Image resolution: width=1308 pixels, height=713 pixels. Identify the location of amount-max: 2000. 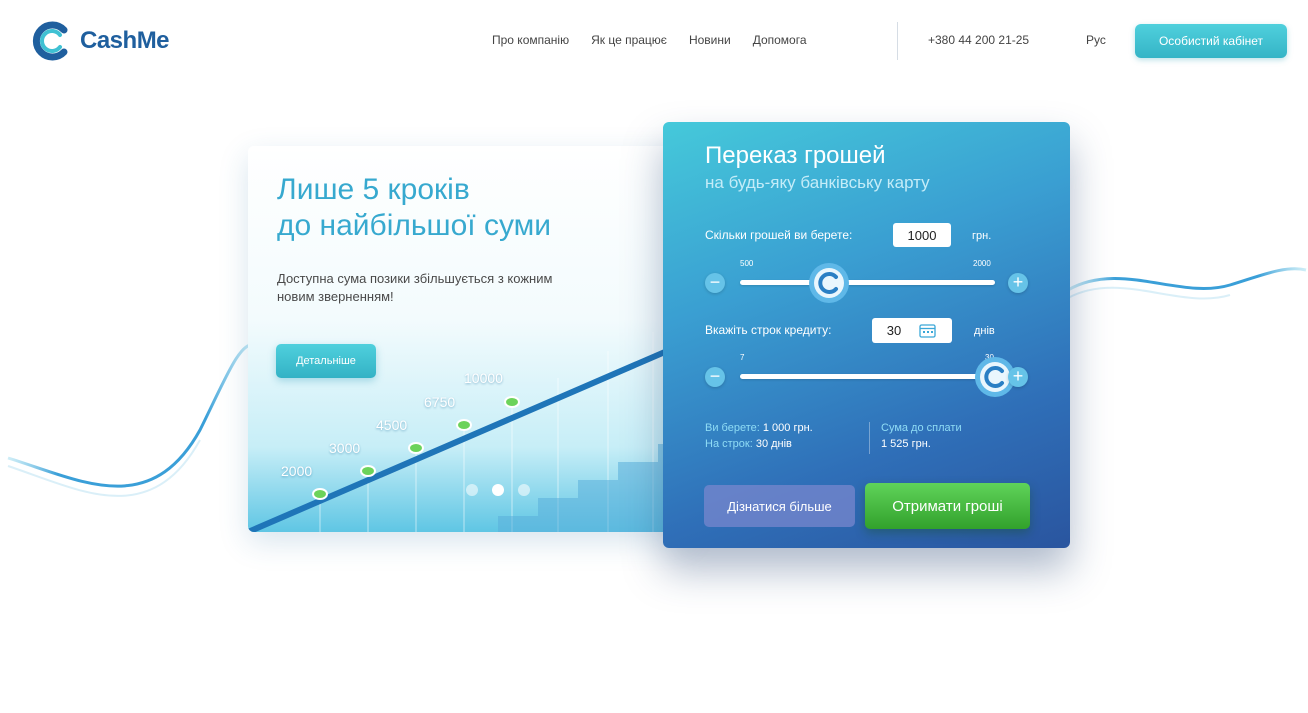
(982, 263).